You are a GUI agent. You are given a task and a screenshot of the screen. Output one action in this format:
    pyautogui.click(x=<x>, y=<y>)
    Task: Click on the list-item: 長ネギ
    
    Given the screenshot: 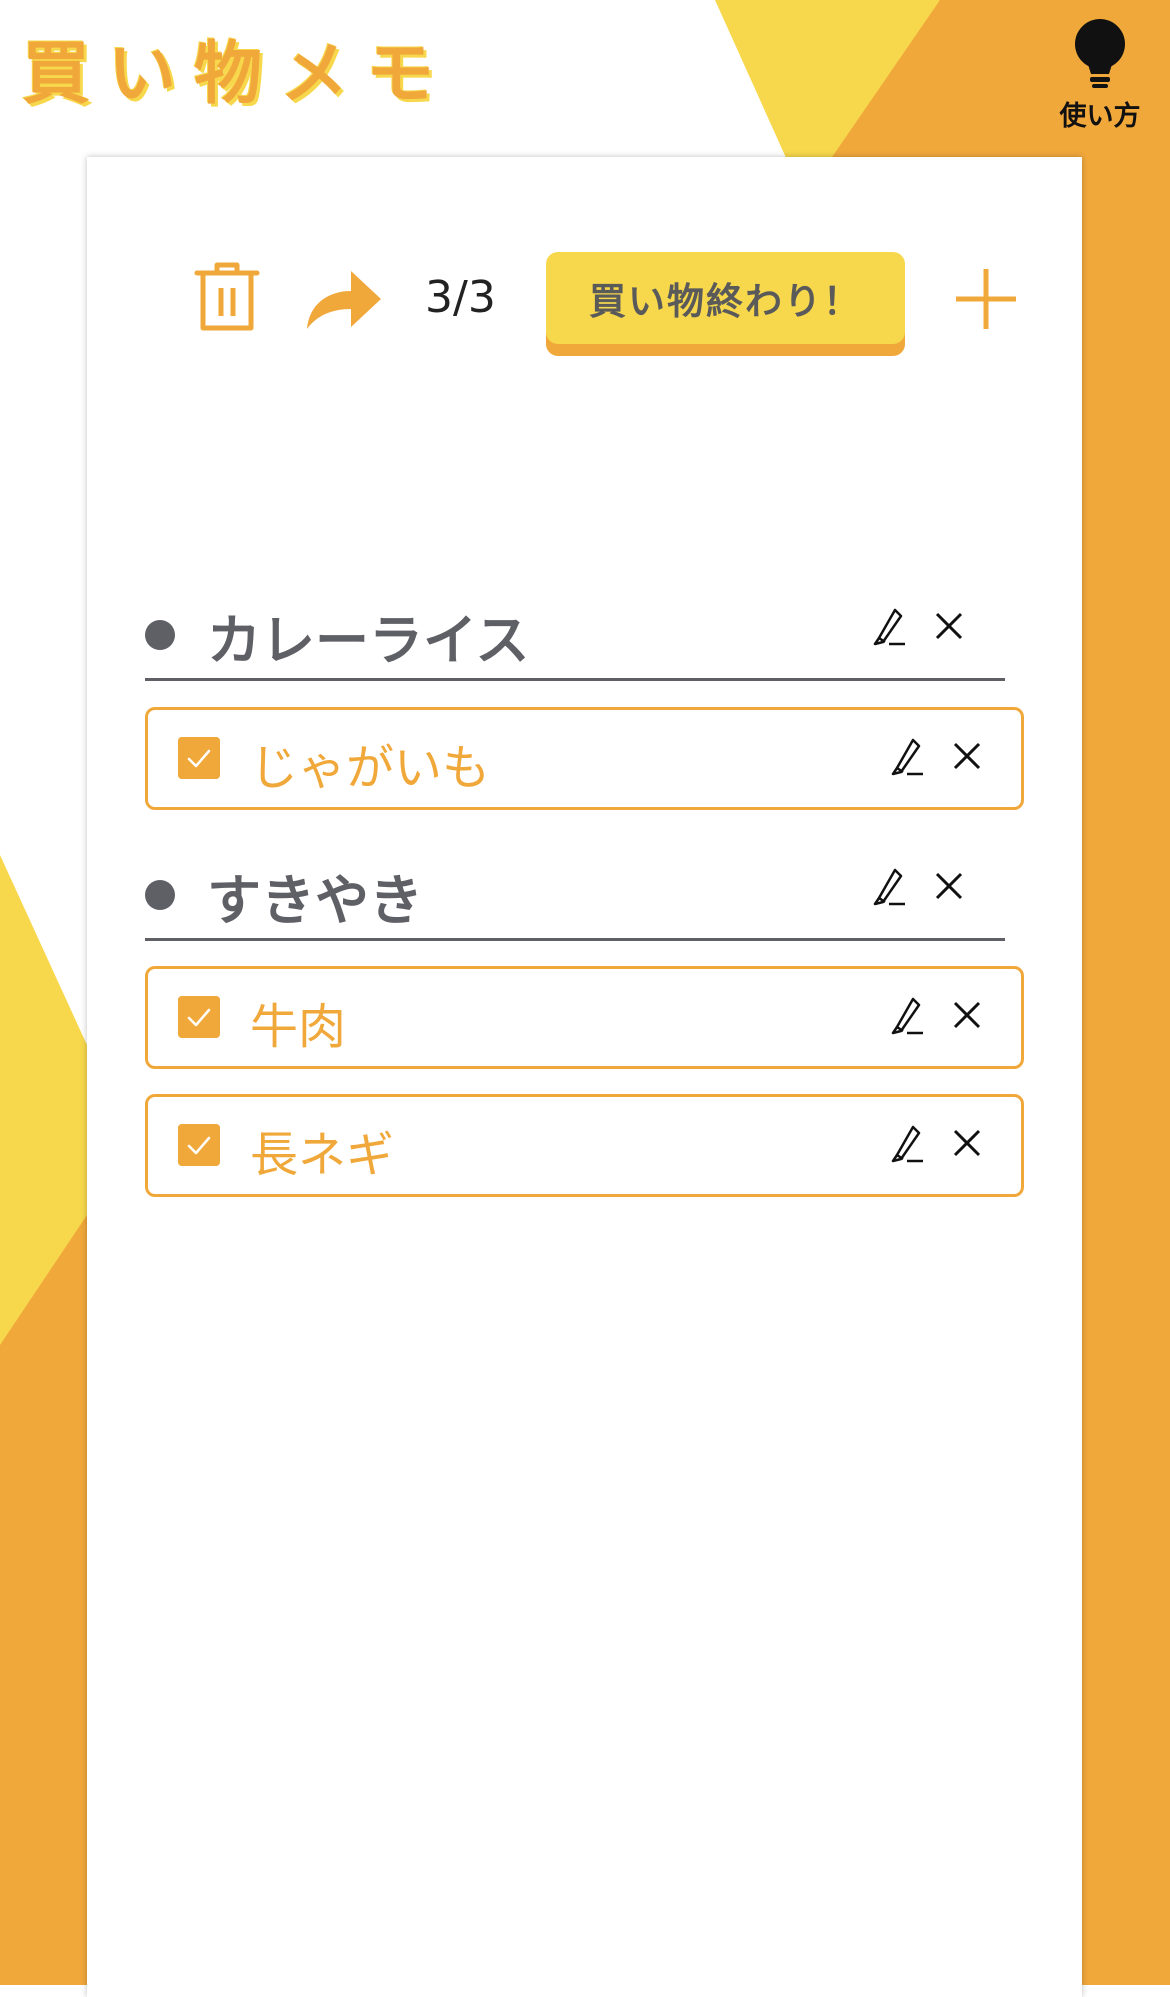 What is the action you would take?
    pyautogui.click(x=584, y=1145)
    